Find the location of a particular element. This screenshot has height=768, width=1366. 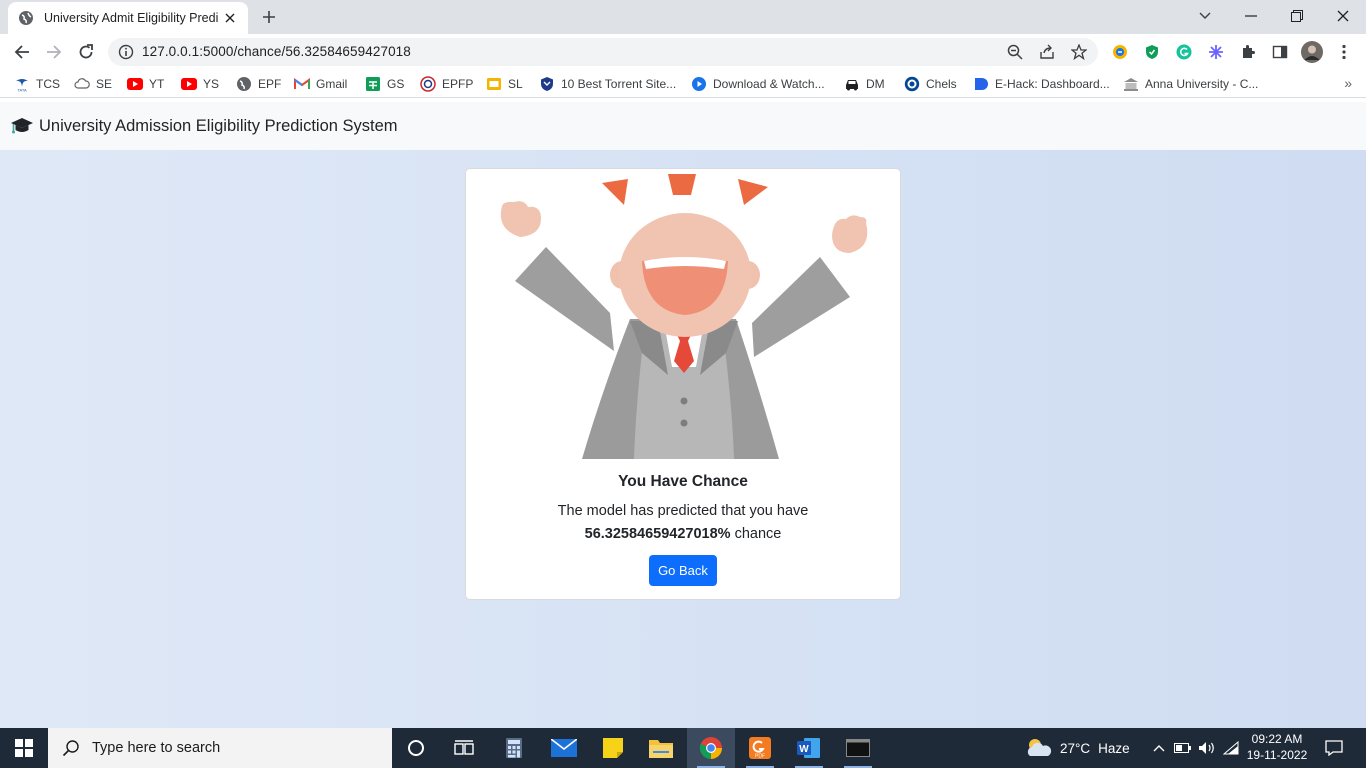

bookmark-dm: DM is located at coordinates (864, 84).